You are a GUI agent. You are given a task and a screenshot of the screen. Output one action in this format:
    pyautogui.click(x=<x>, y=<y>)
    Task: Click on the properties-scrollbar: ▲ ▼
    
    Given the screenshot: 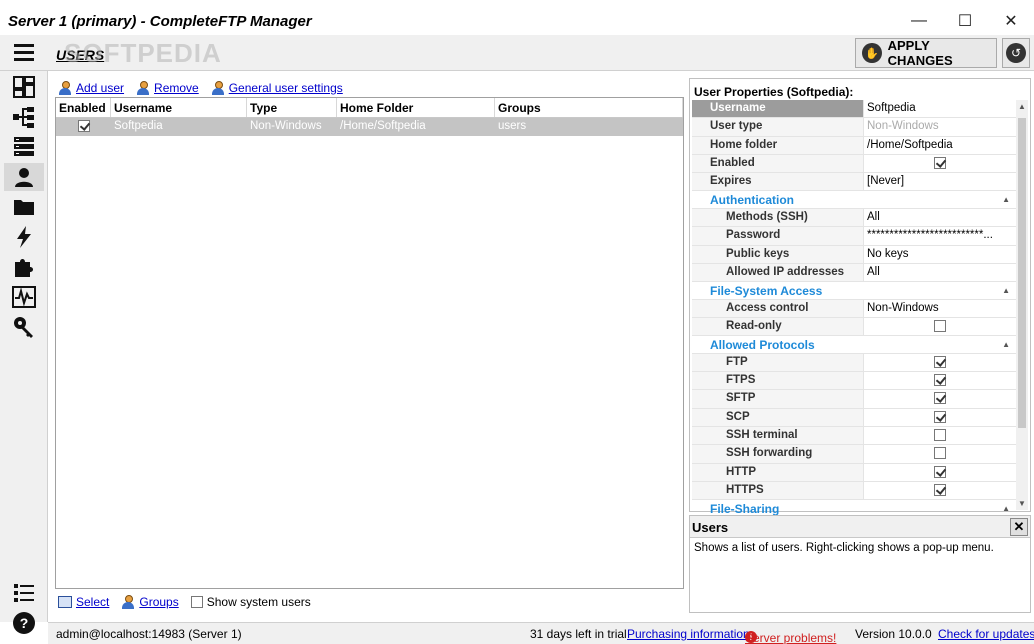 What is the action you would take?
    pyautogui.click(x=1022, y=305)
    